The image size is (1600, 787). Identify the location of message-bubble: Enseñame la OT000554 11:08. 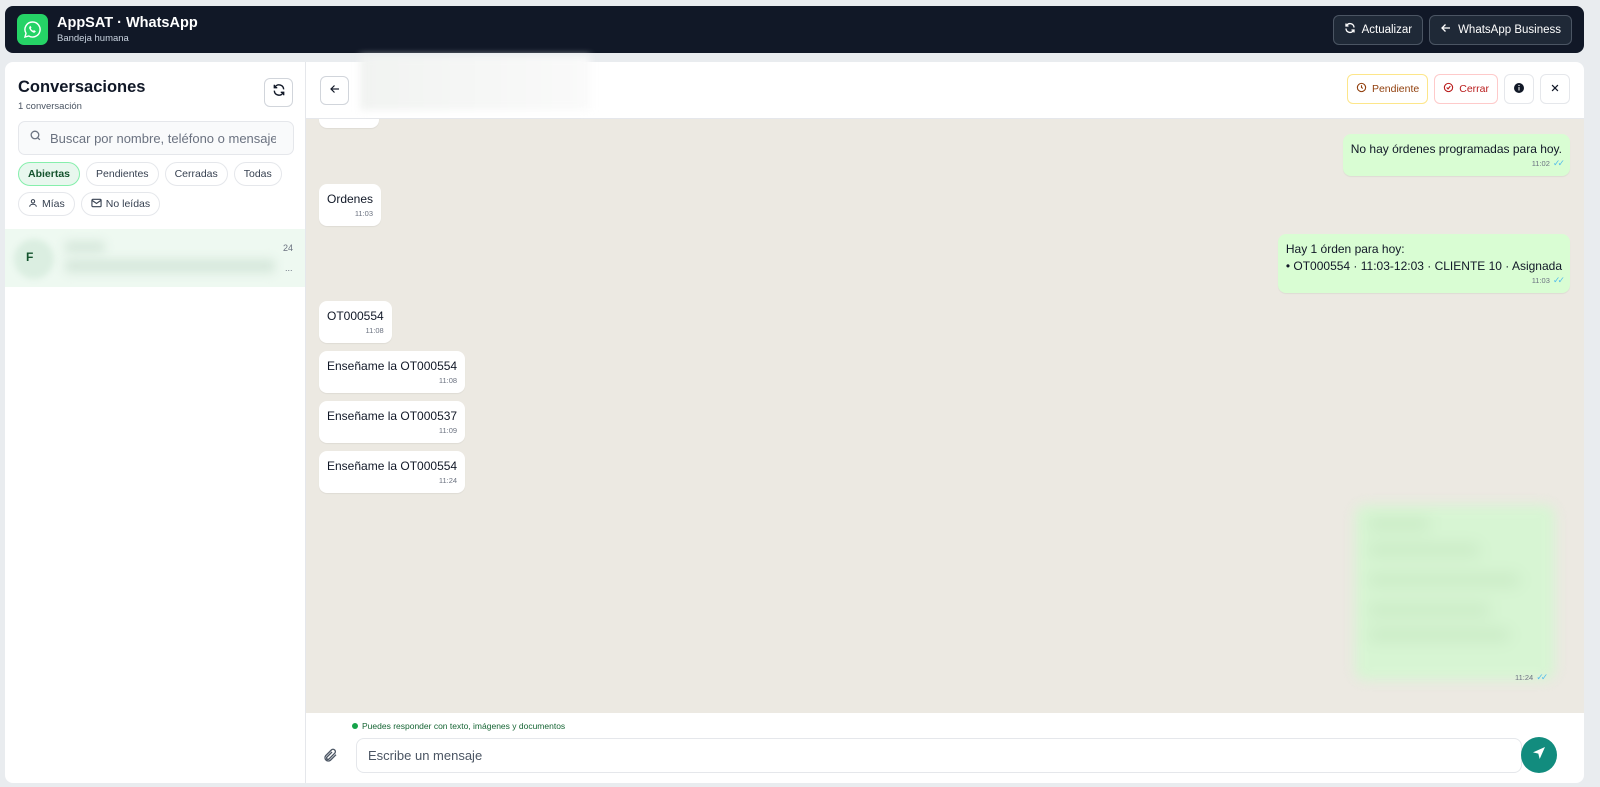
(392, 372).